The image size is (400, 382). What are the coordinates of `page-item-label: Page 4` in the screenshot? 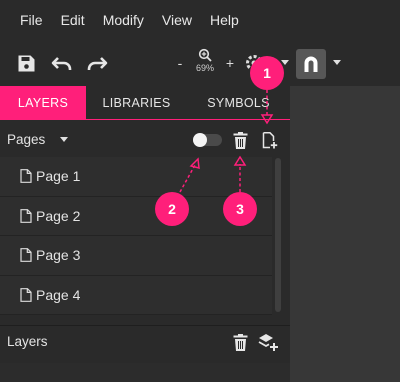 It's located at (58, 294).